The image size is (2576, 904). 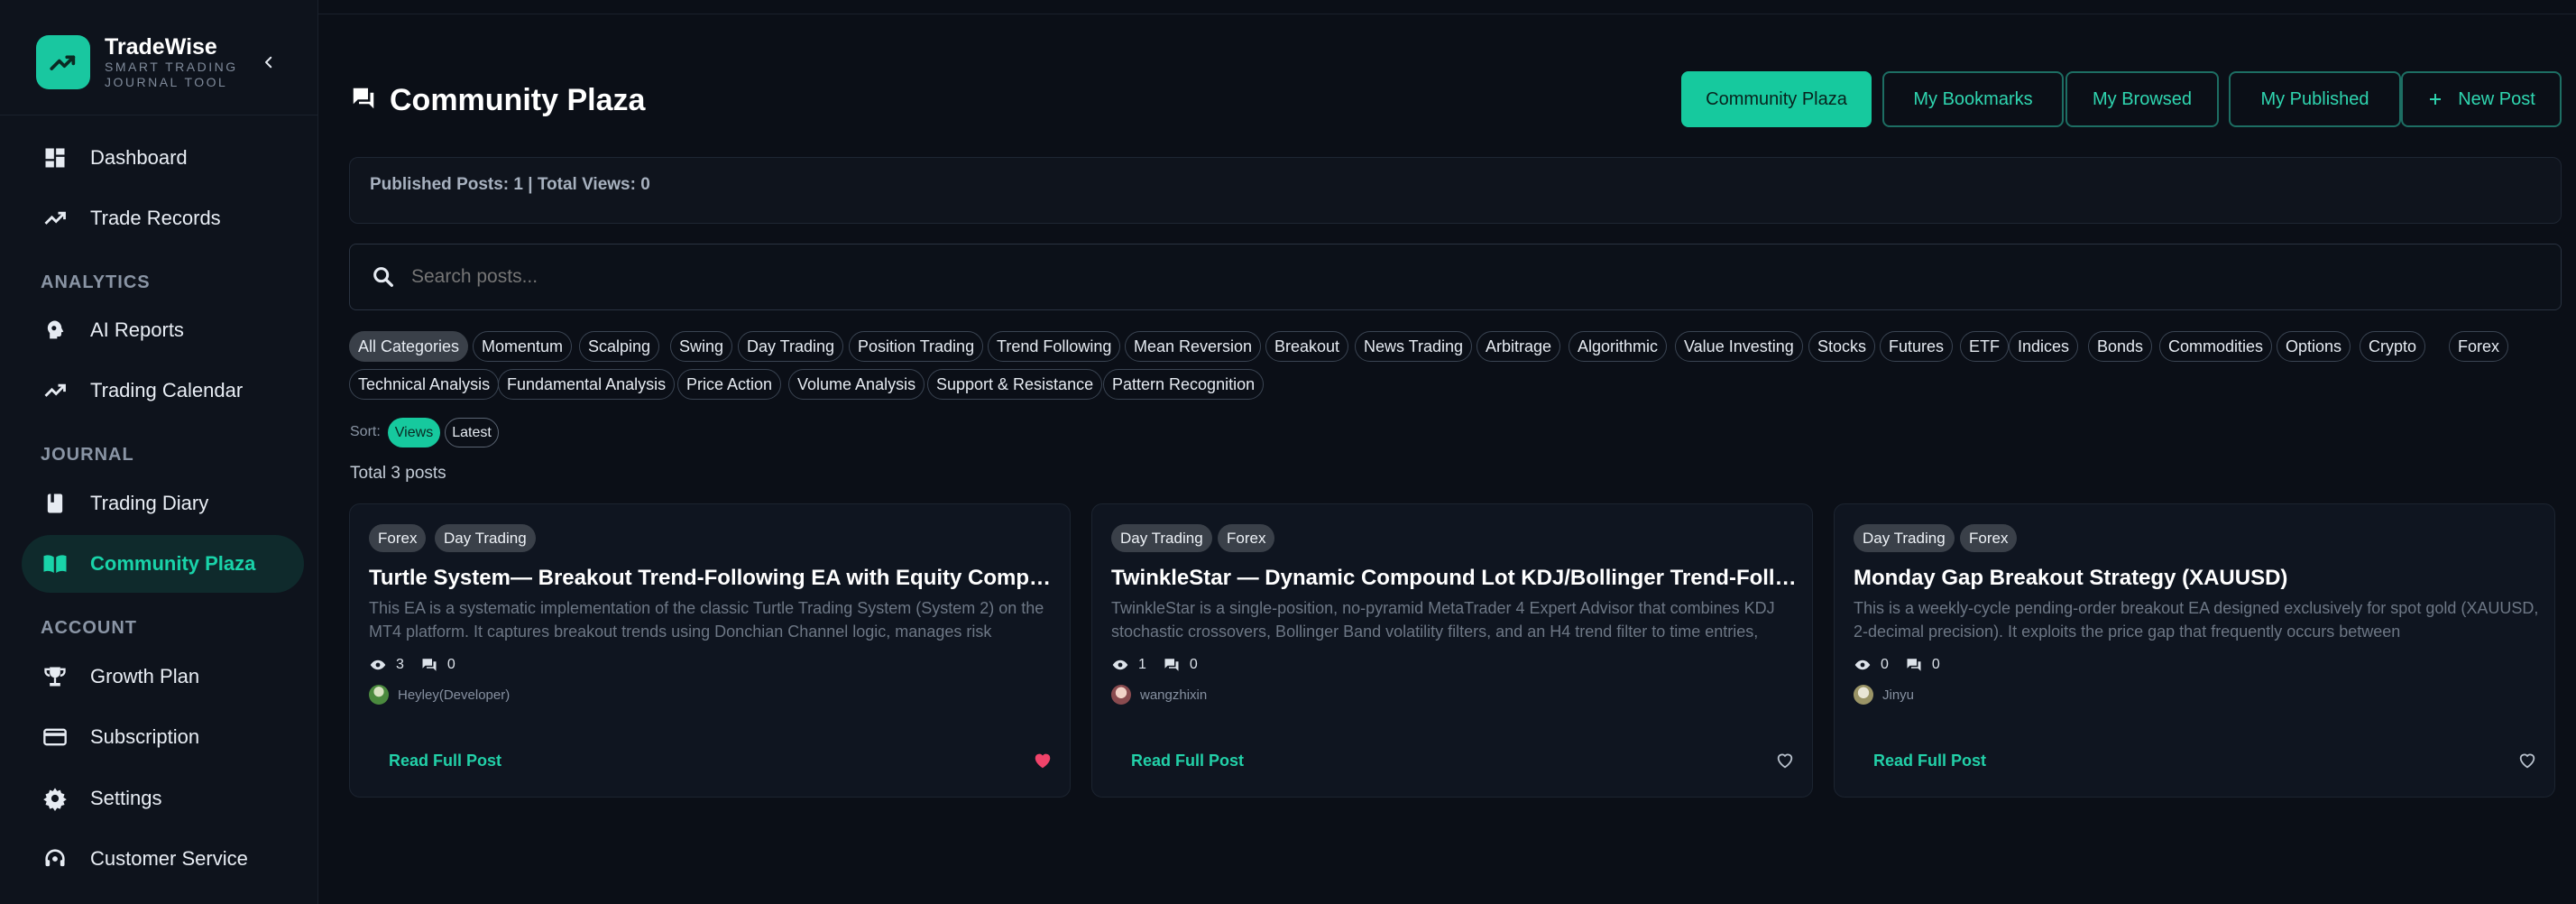 What do you see at coordinates (96, 282) in the screenshot?
I see `section-analytics: ANALYTICS` at bounding box center [96, 282].